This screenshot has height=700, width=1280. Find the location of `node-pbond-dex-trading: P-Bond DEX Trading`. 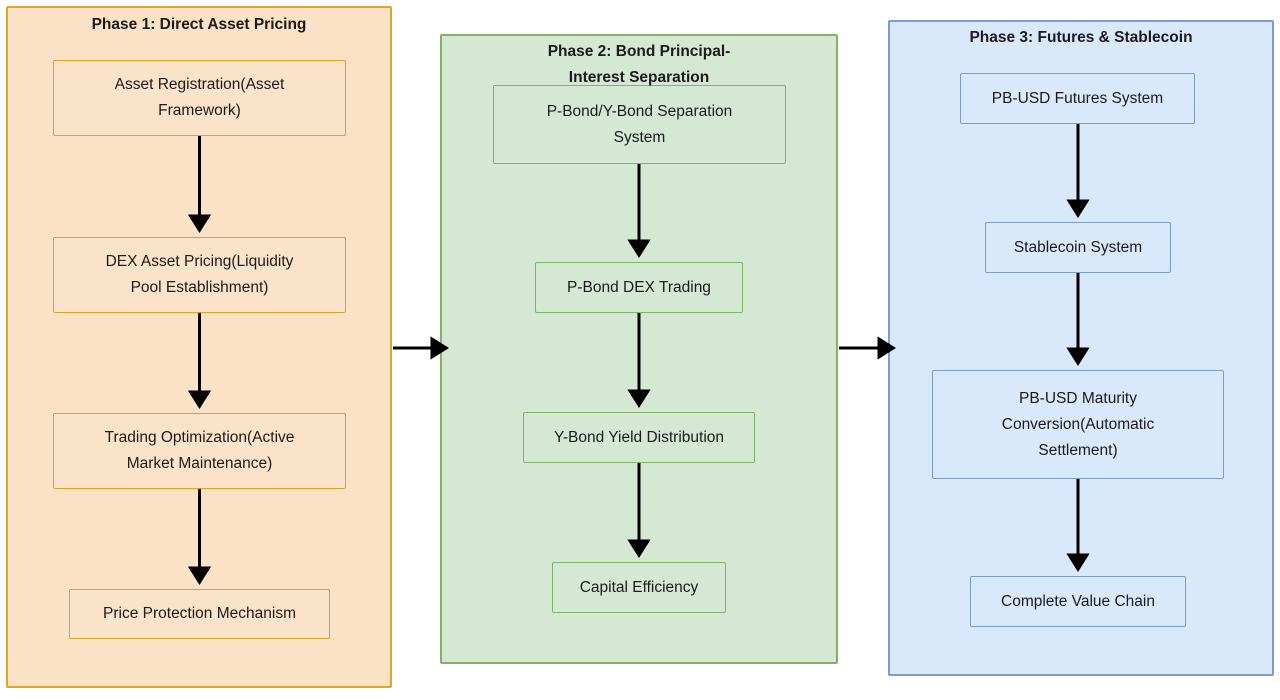

node-pbond-dex-trading: P-Bond DEX Trading is located at coordinates (639, 287).